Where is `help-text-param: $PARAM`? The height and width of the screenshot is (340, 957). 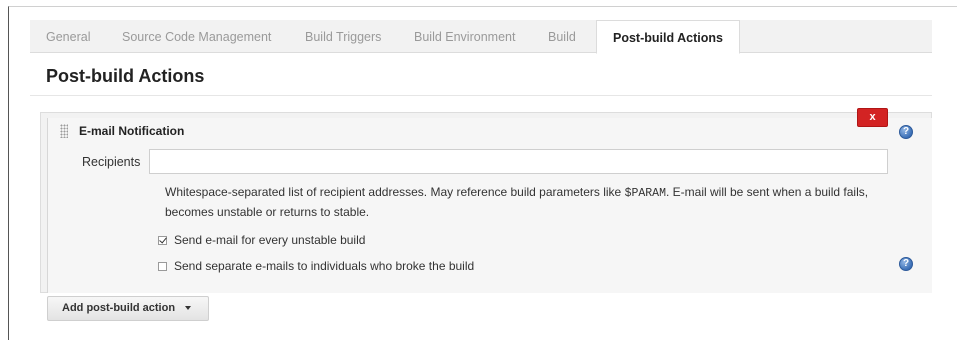
help-text-param: $PARAM is located at coordinates (645, 193).